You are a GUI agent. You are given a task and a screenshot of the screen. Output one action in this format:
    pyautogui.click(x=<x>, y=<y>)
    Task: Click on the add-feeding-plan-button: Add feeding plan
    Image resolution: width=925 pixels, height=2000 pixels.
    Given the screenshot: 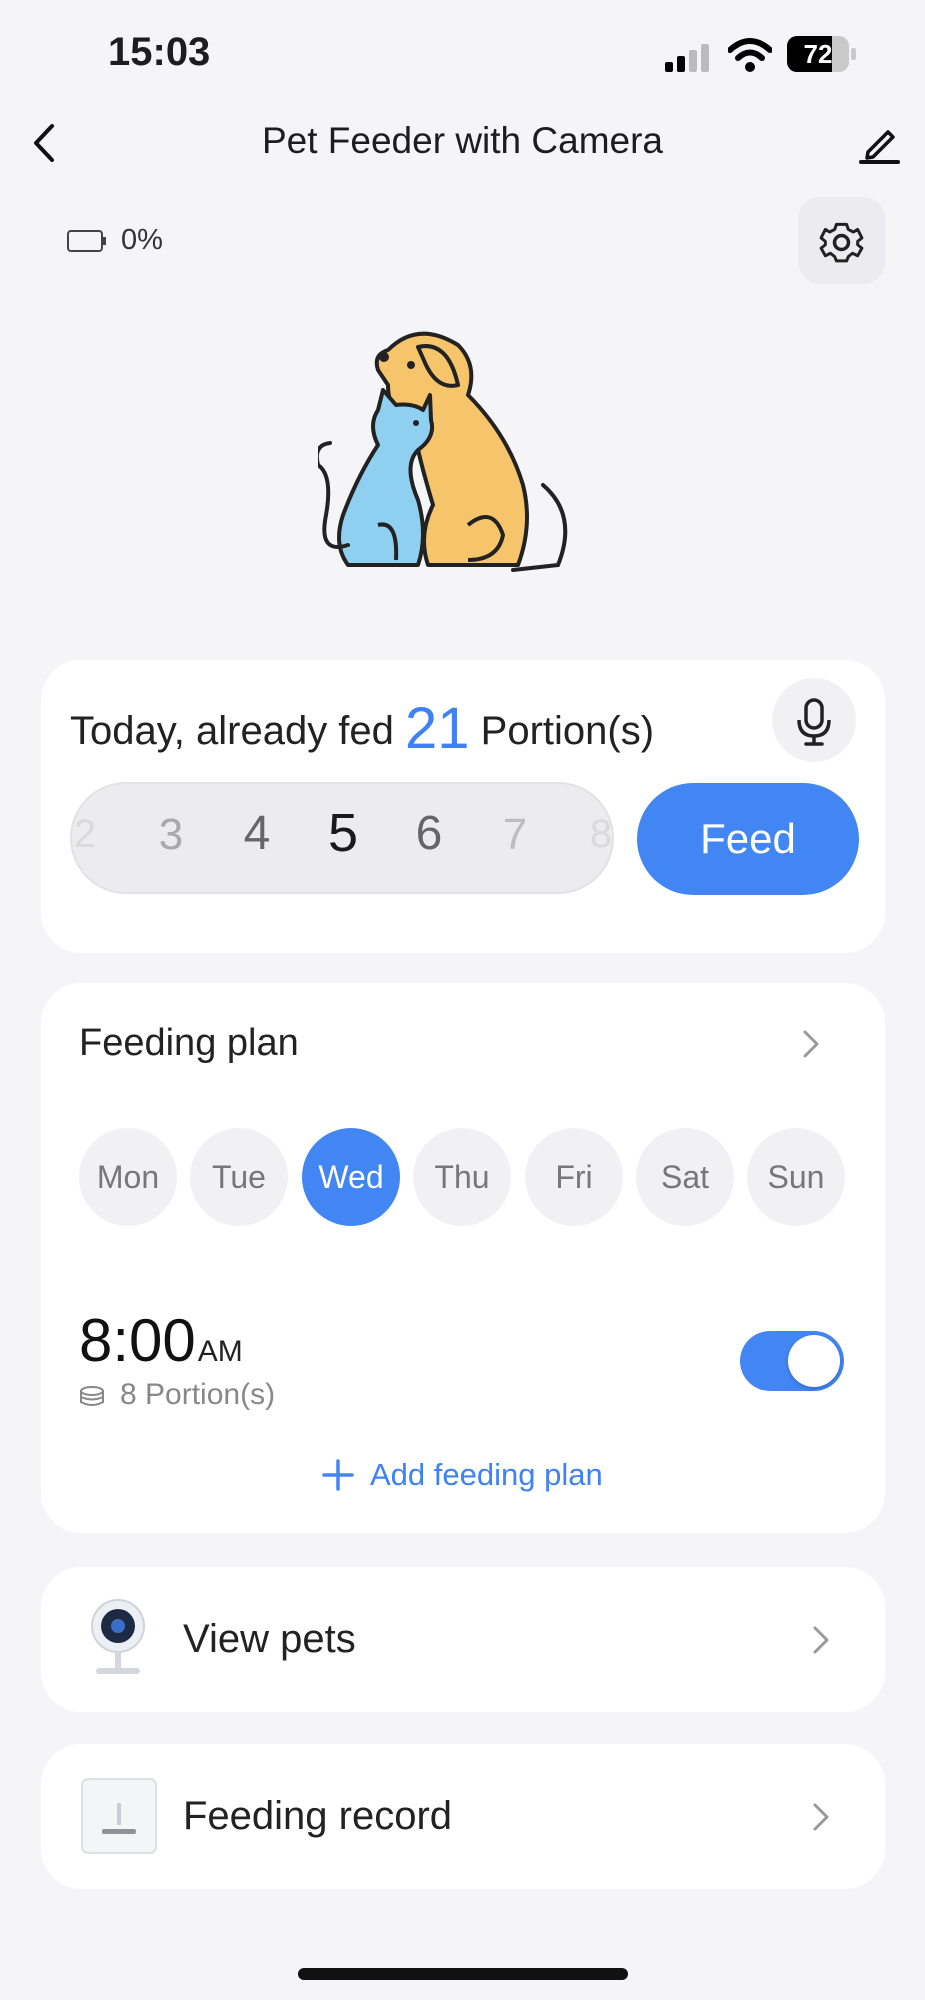 What is the action you would take?
    pyautogui.click(x=462, y=1475)
    